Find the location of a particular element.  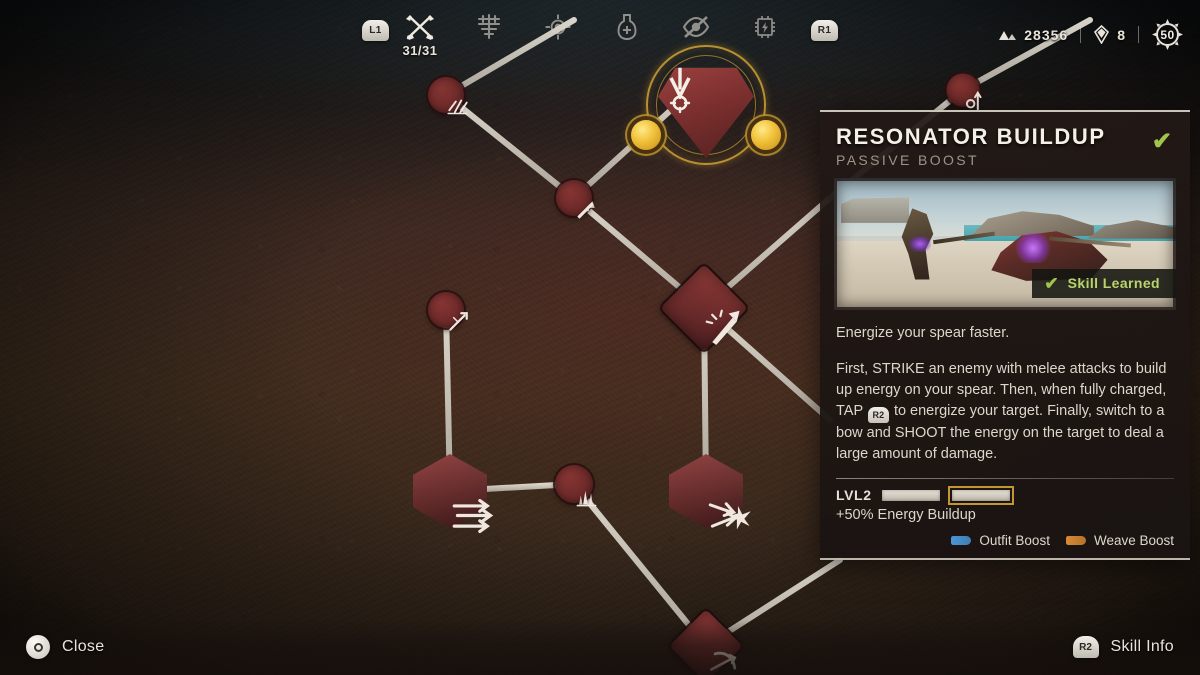

xp-group: 28356 is located at coordinates (1033, 35).